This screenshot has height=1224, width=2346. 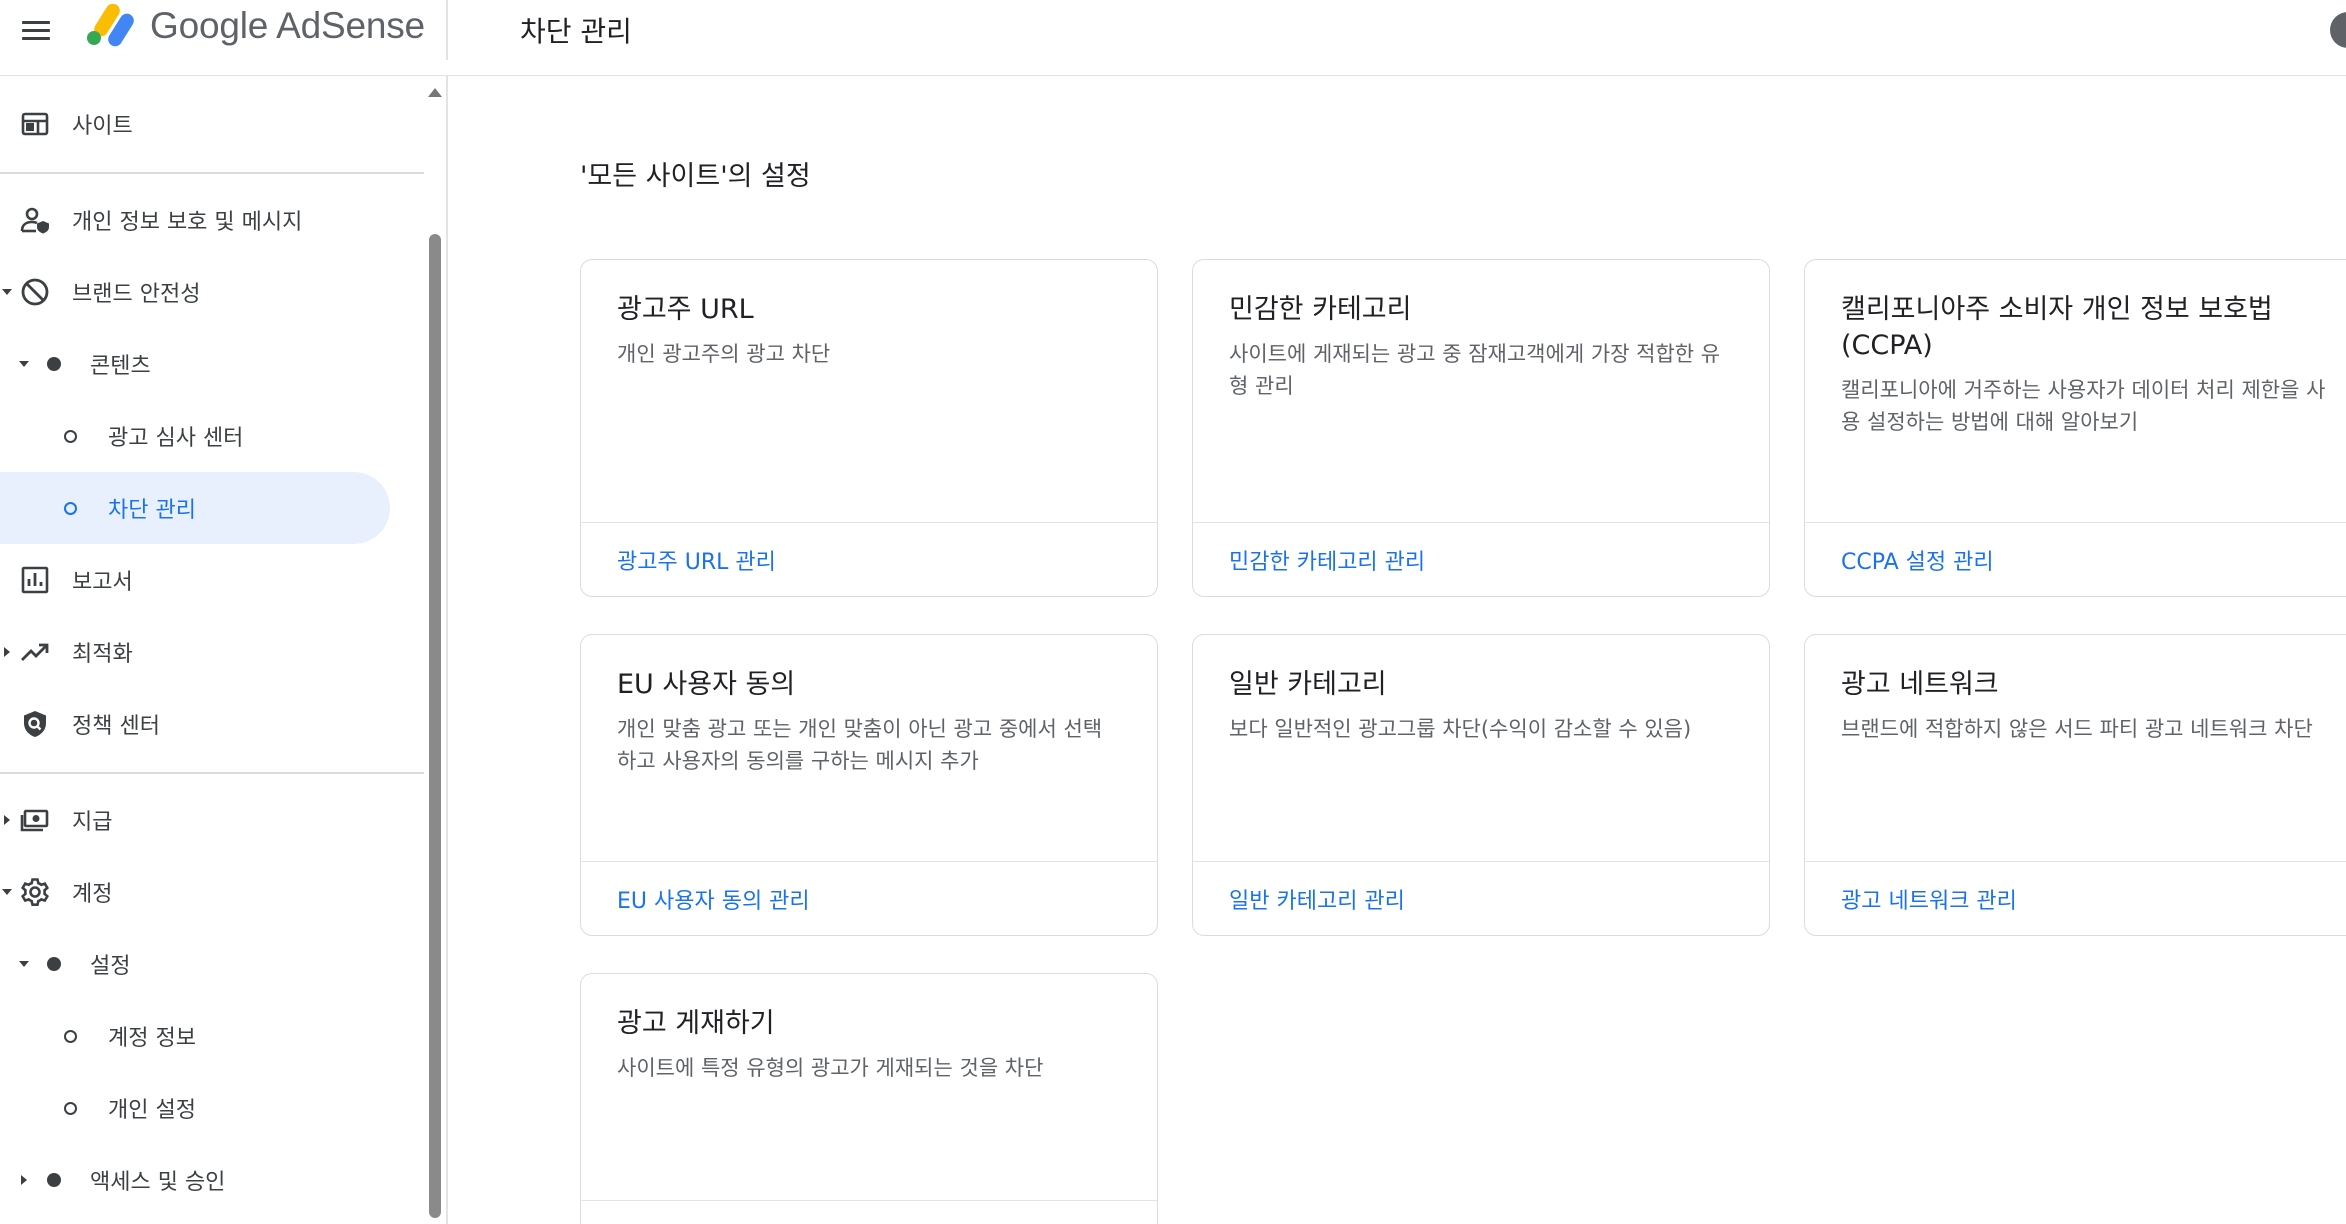 I want to click on sidebar-item-label: 지급, so click(x=92, y=822).